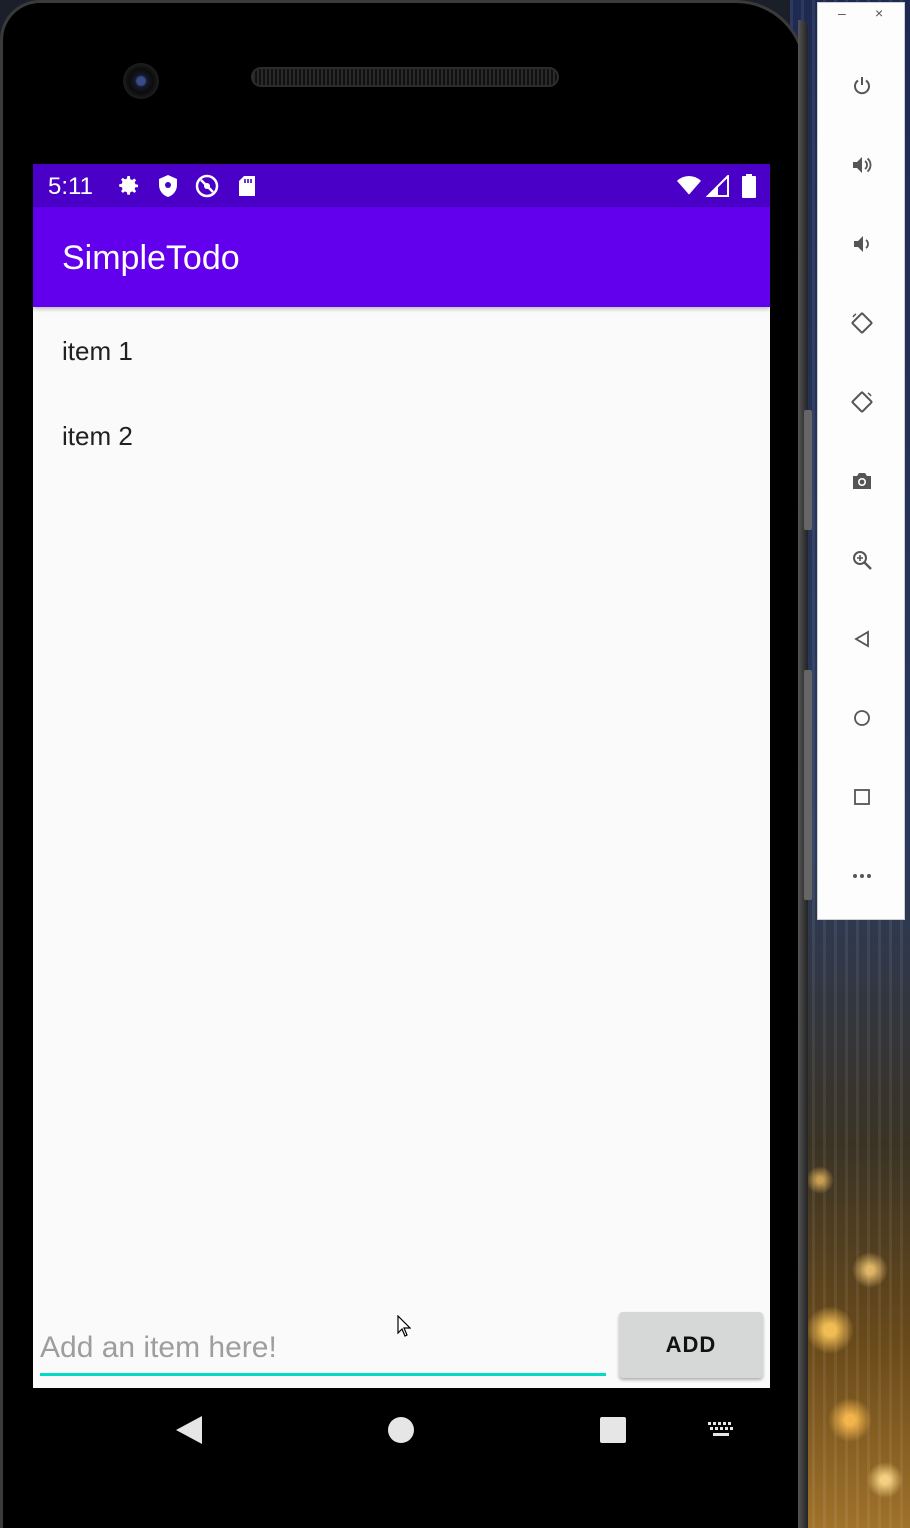  What do you see at coordinates (721, 1430) in the screenshot?
I see `keyboard-icon` at bounding box center [721, 1430].